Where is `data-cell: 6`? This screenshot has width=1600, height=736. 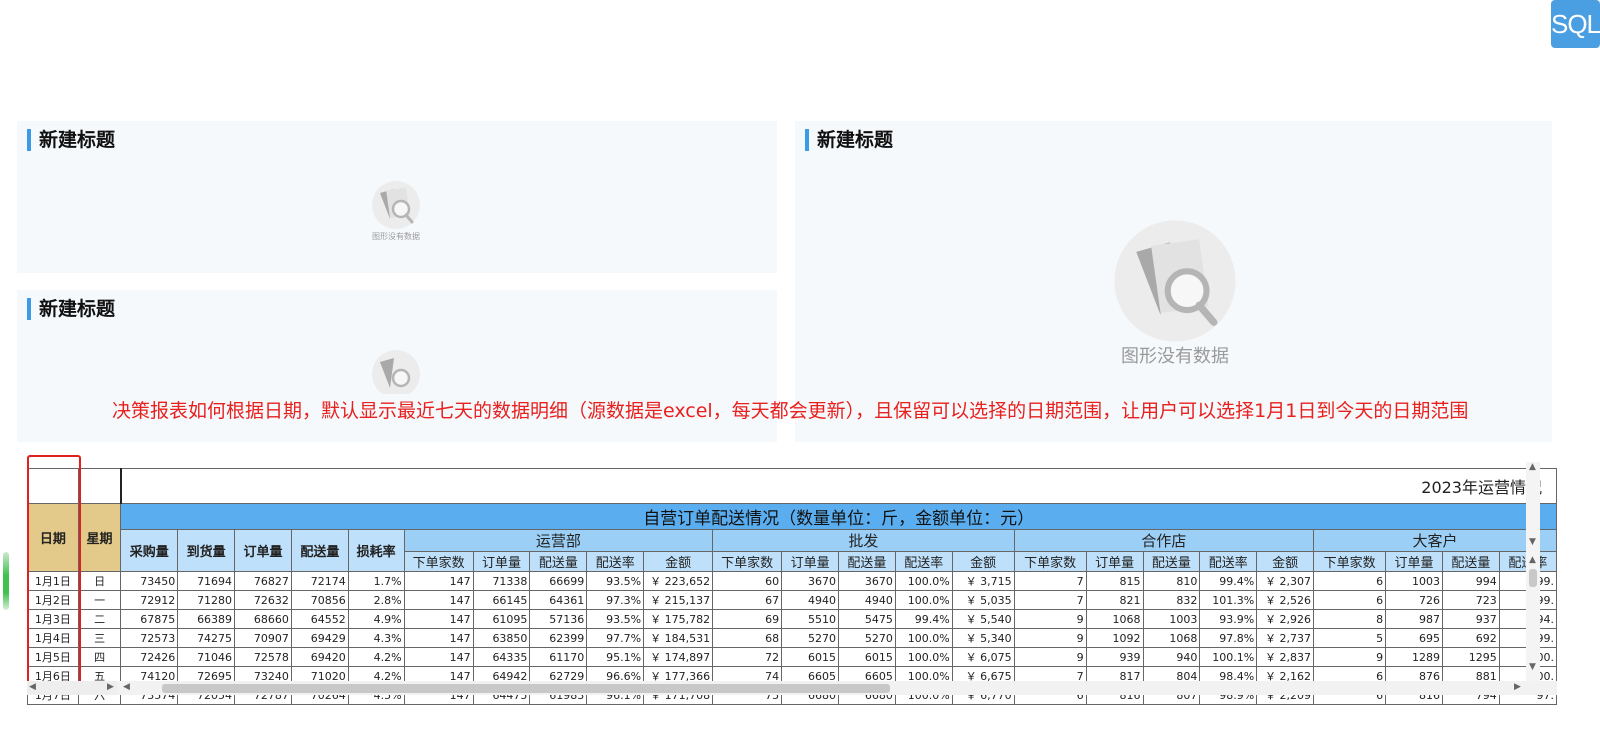
data-cell: 6 is located at coordinates (1350, 581).